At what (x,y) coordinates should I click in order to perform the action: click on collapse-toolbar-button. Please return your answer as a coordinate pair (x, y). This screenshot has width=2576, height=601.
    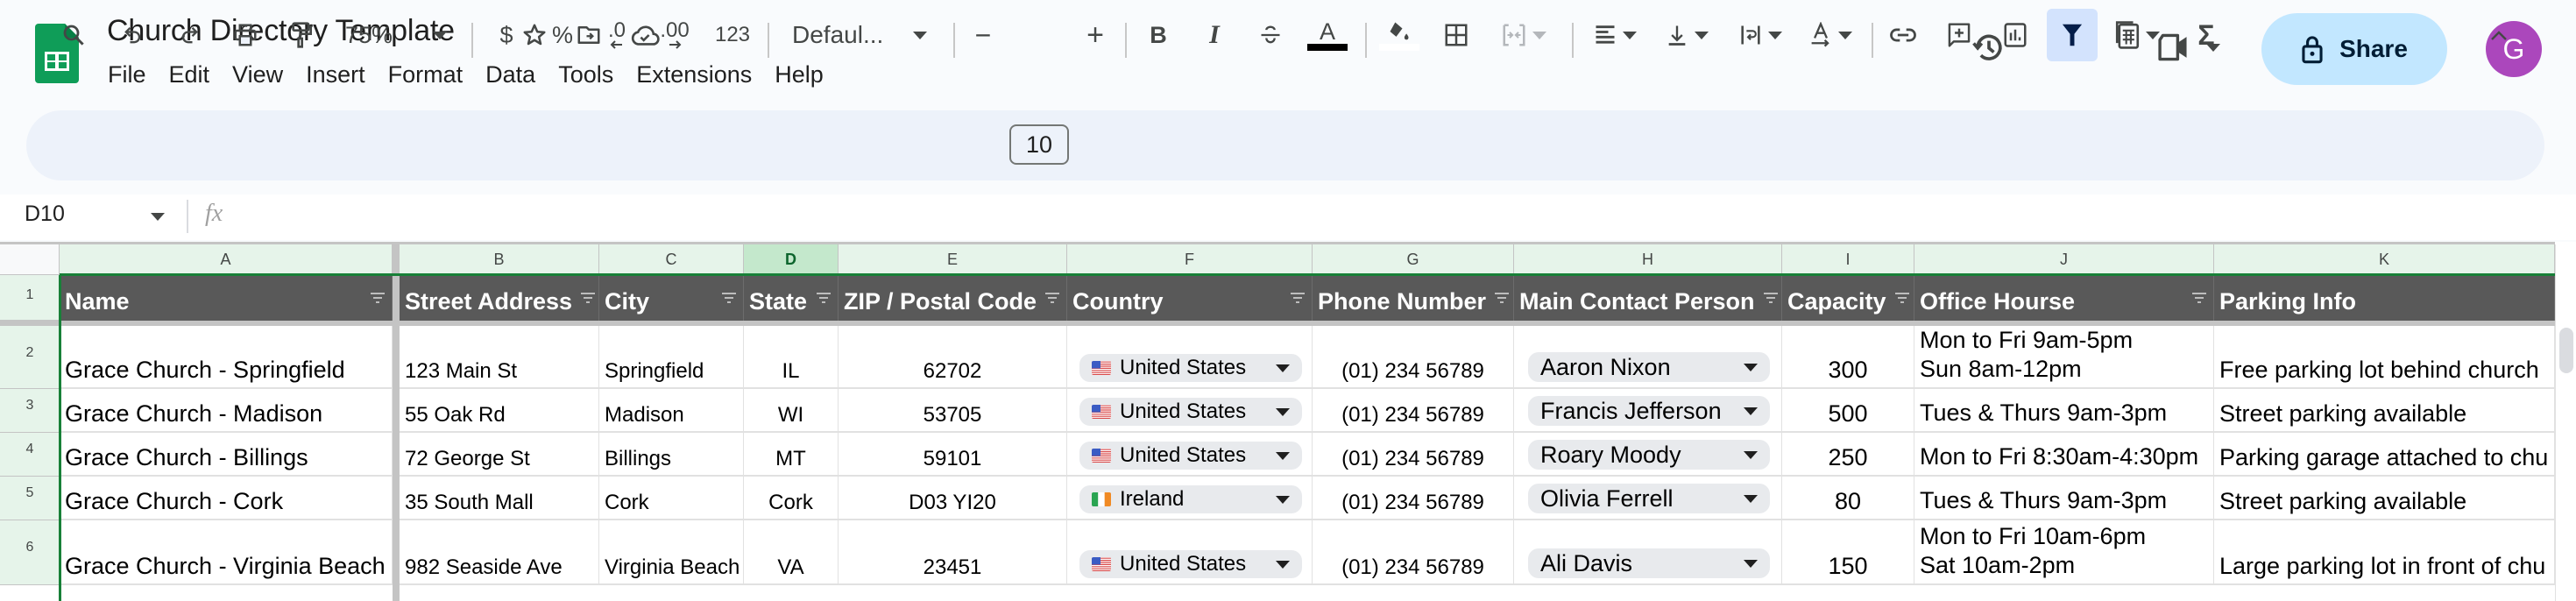
    Looking at the image, I should click on (2499, 35).